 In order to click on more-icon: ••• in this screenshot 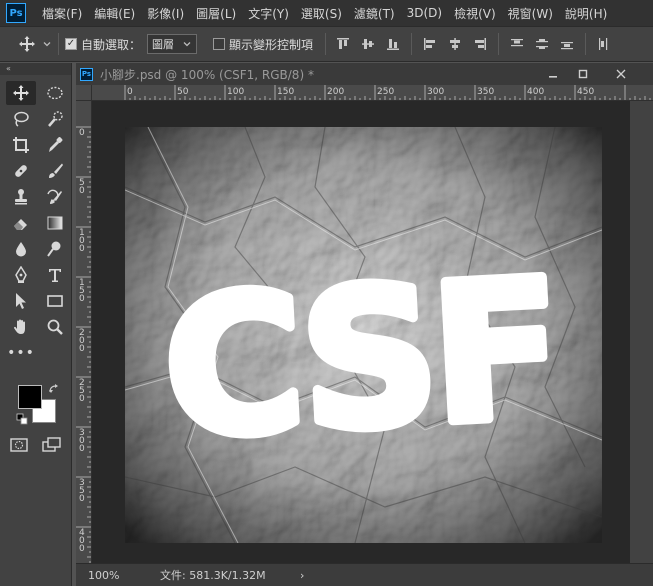, I will do `click(21, 353)`.